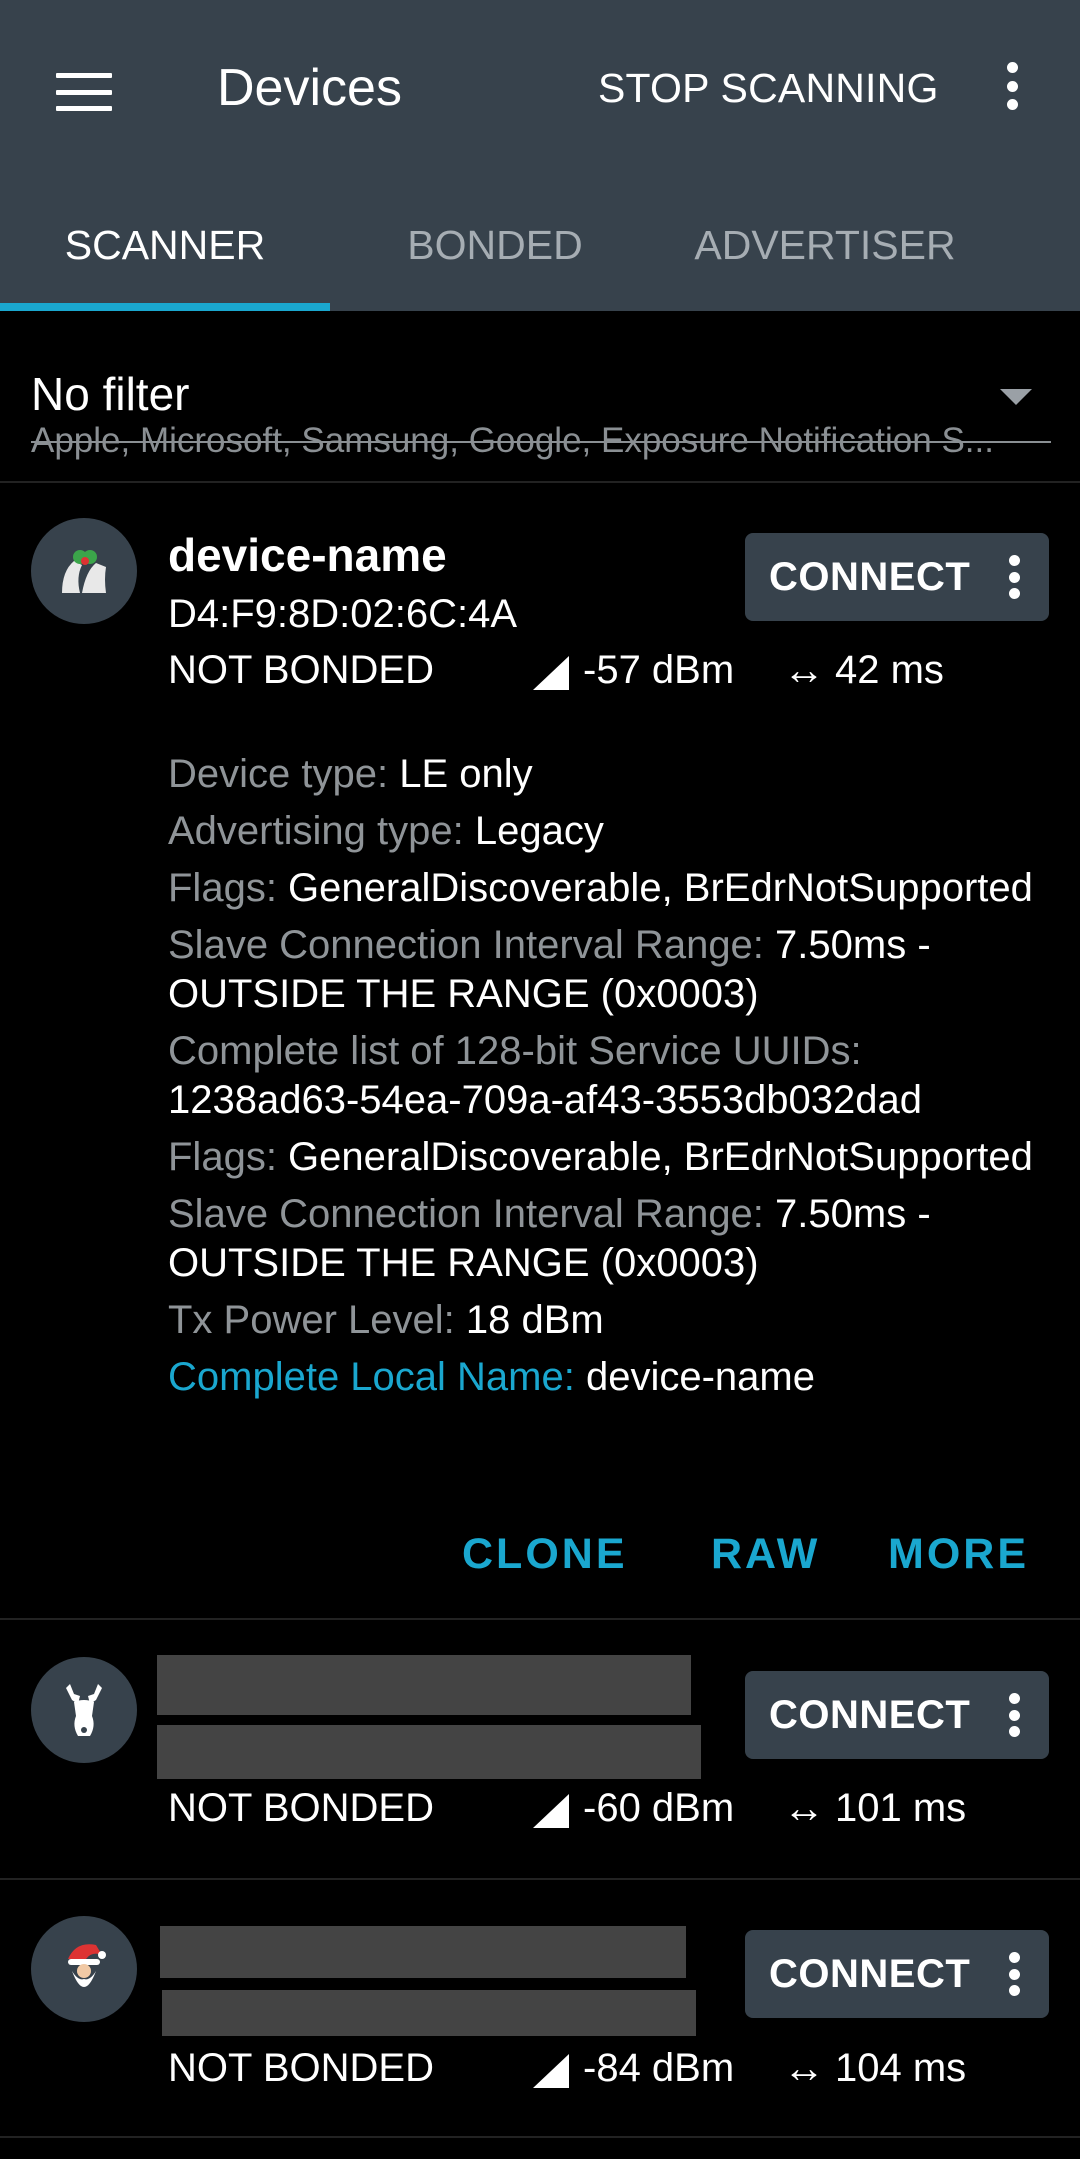 The width and height of the screenshot is (1080, 2159). What do you see at coordinates (901, 2068) in the screenshot?
I see `advertising-interval: 104 ms` at bounding box center [901, 2068].